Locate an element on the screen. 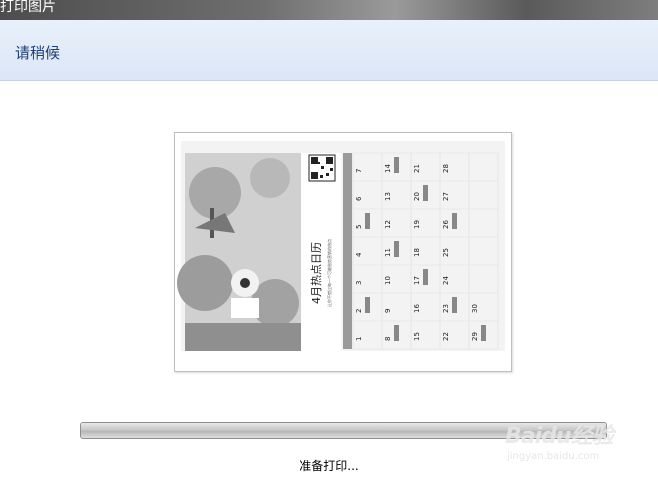 This screenshot has width=658, height=496. calendar-day: 9 is located at coordinates (388, 311).